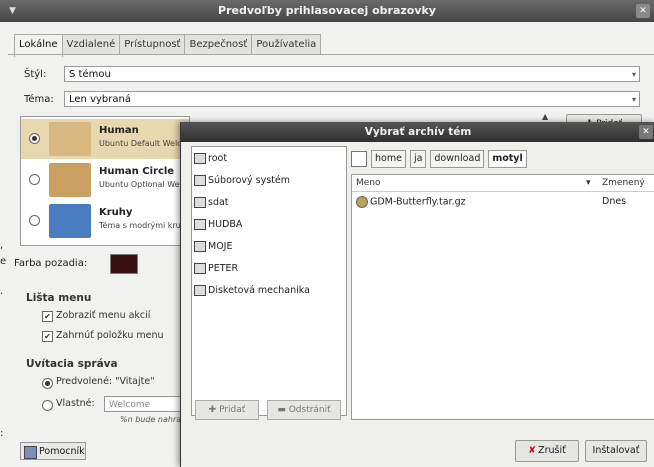 The image size is (654, 467). I want to click on background-color-label: Farba pozadia:, so click(51, 263).